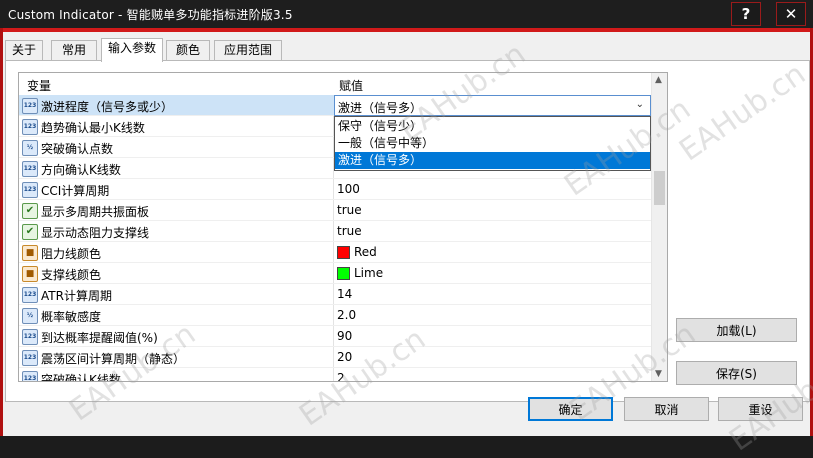  I want to click on param-value: Red, so click(365, 252).